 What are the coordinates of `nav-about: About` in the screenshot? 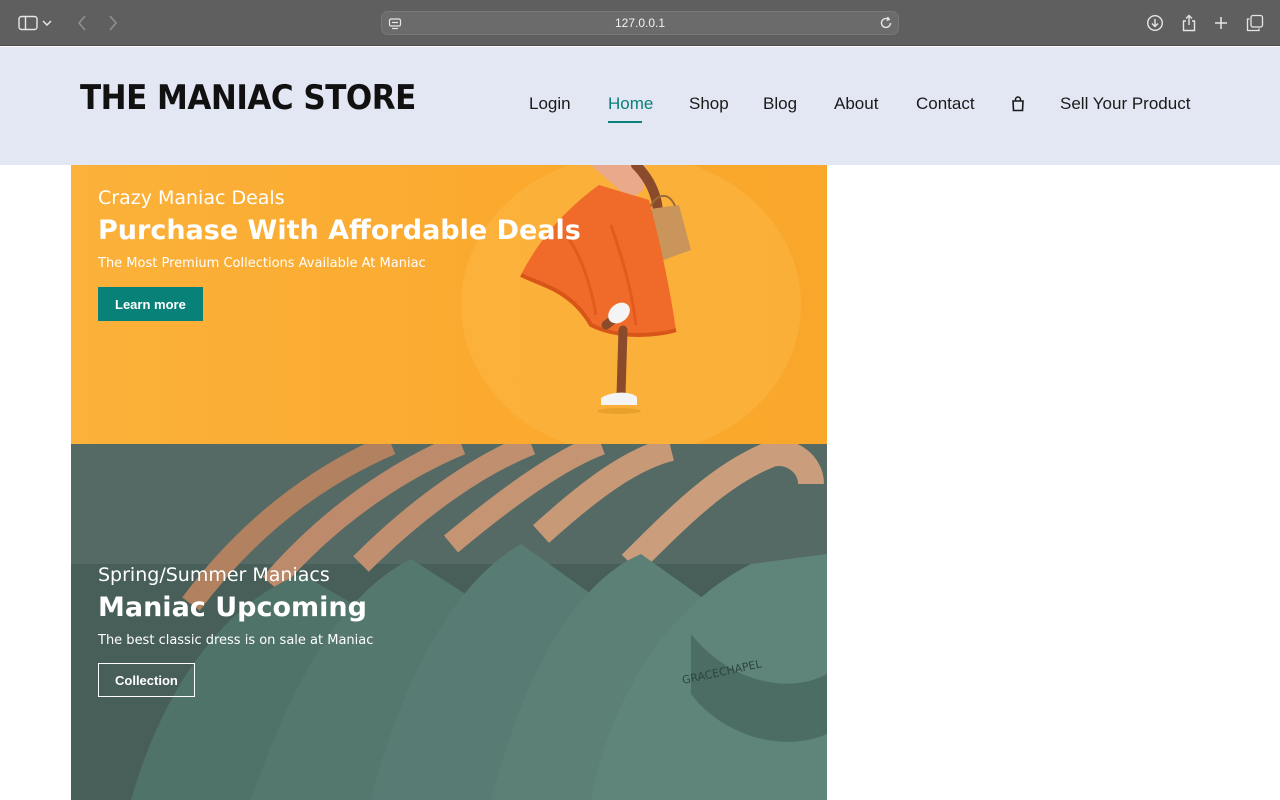 It's located at (856, 104).